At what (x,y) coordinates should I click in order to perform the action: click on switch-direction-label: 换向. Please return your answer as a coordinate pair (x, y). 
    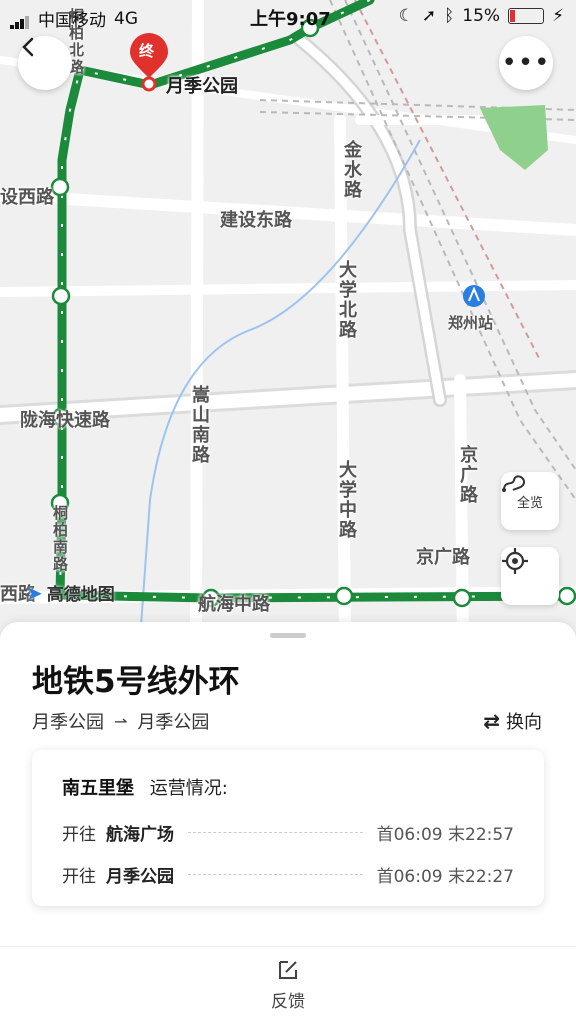
    Looking at the image, I should click on (524, 722).